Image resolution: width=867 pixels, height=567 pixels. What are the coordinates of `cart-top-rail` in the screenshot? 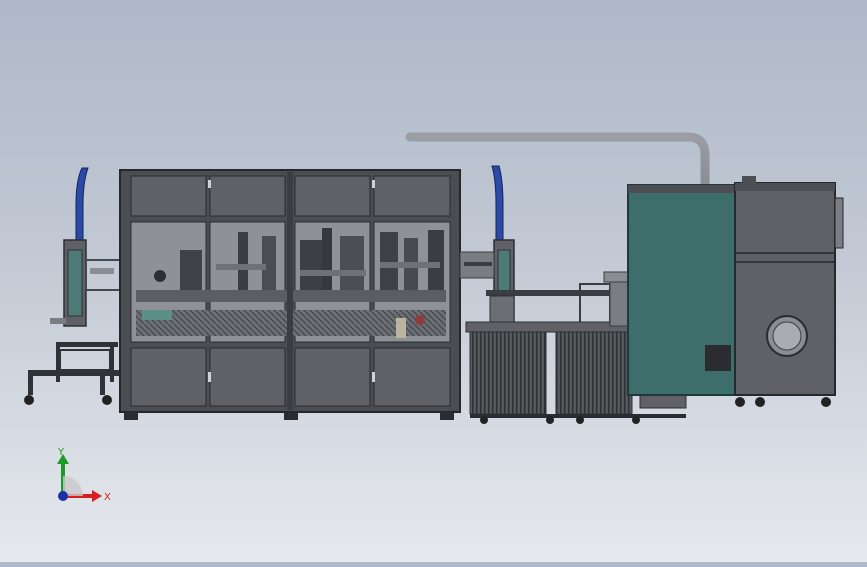 It's located at (87, 344).